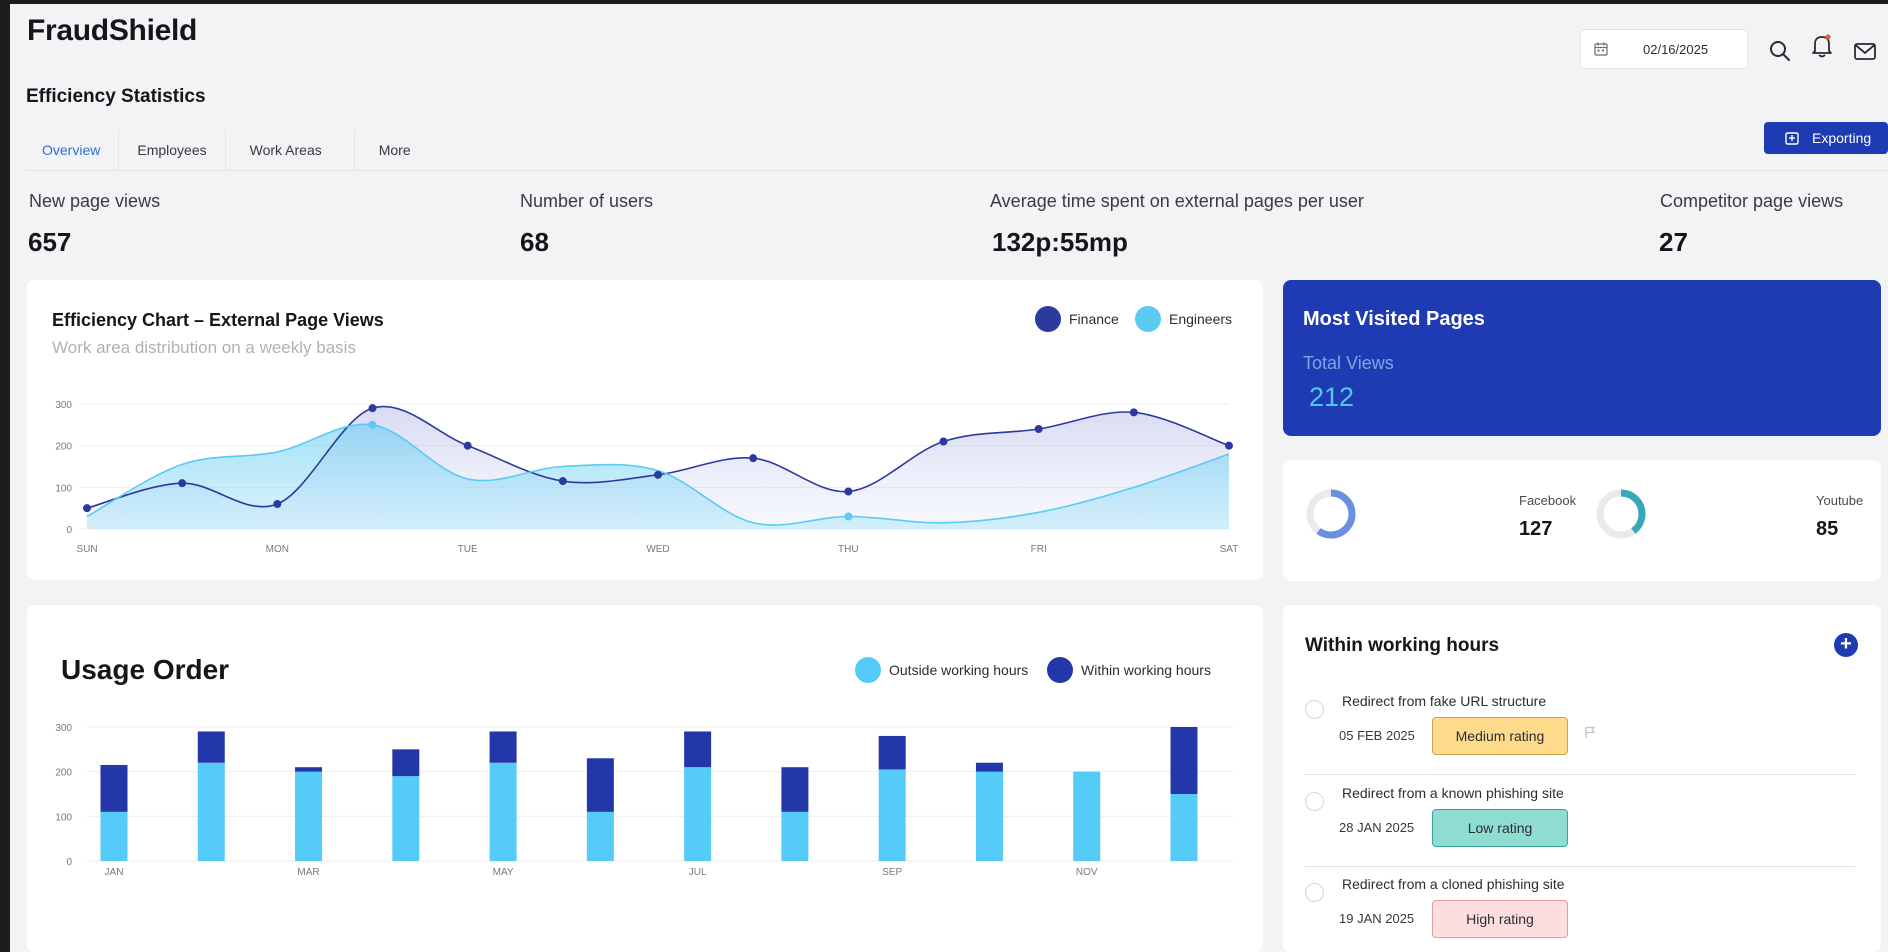  What do you see at coordinates (172, 150) in the screenshot?
I see `tab-employees: Employees` at bounding box center [172, 150].